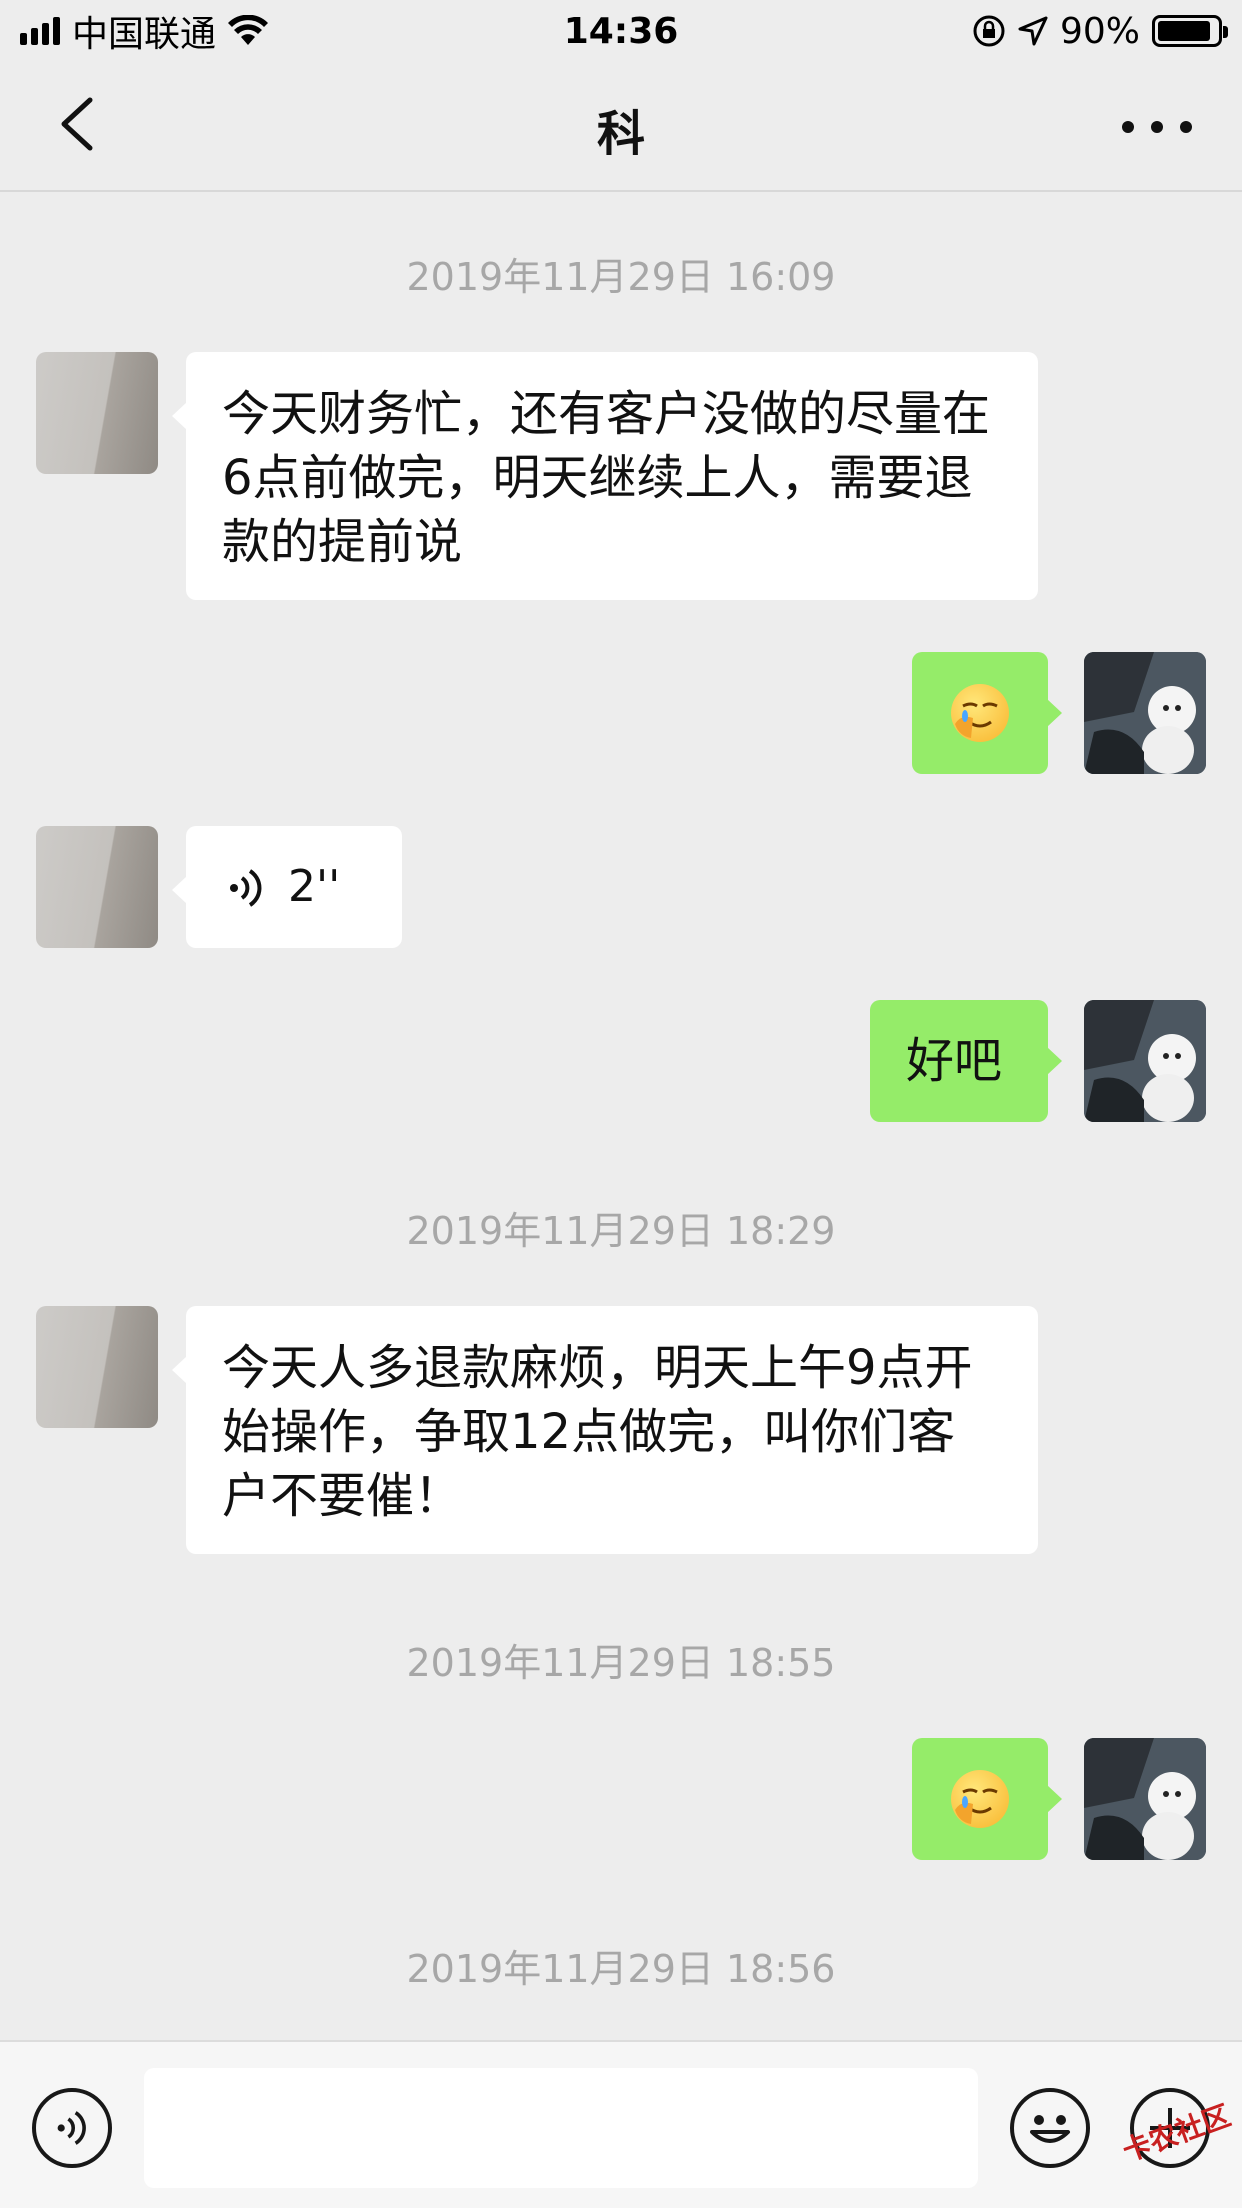 This screenshot has height=2208, width=1242. I want to click on message-bubble: 今天人多退款麻烦，明天上午9点开始操作，争取12点做完，叫你们客户不要催！, so click(605, 1430).